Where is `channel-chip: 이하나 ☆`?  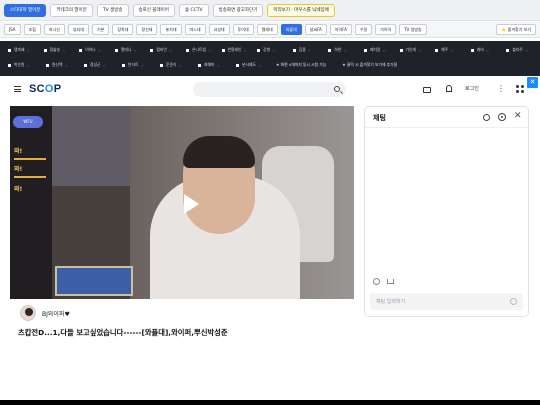 channel-chip: 이하나 ☆ is located at coordinates (95, 50).